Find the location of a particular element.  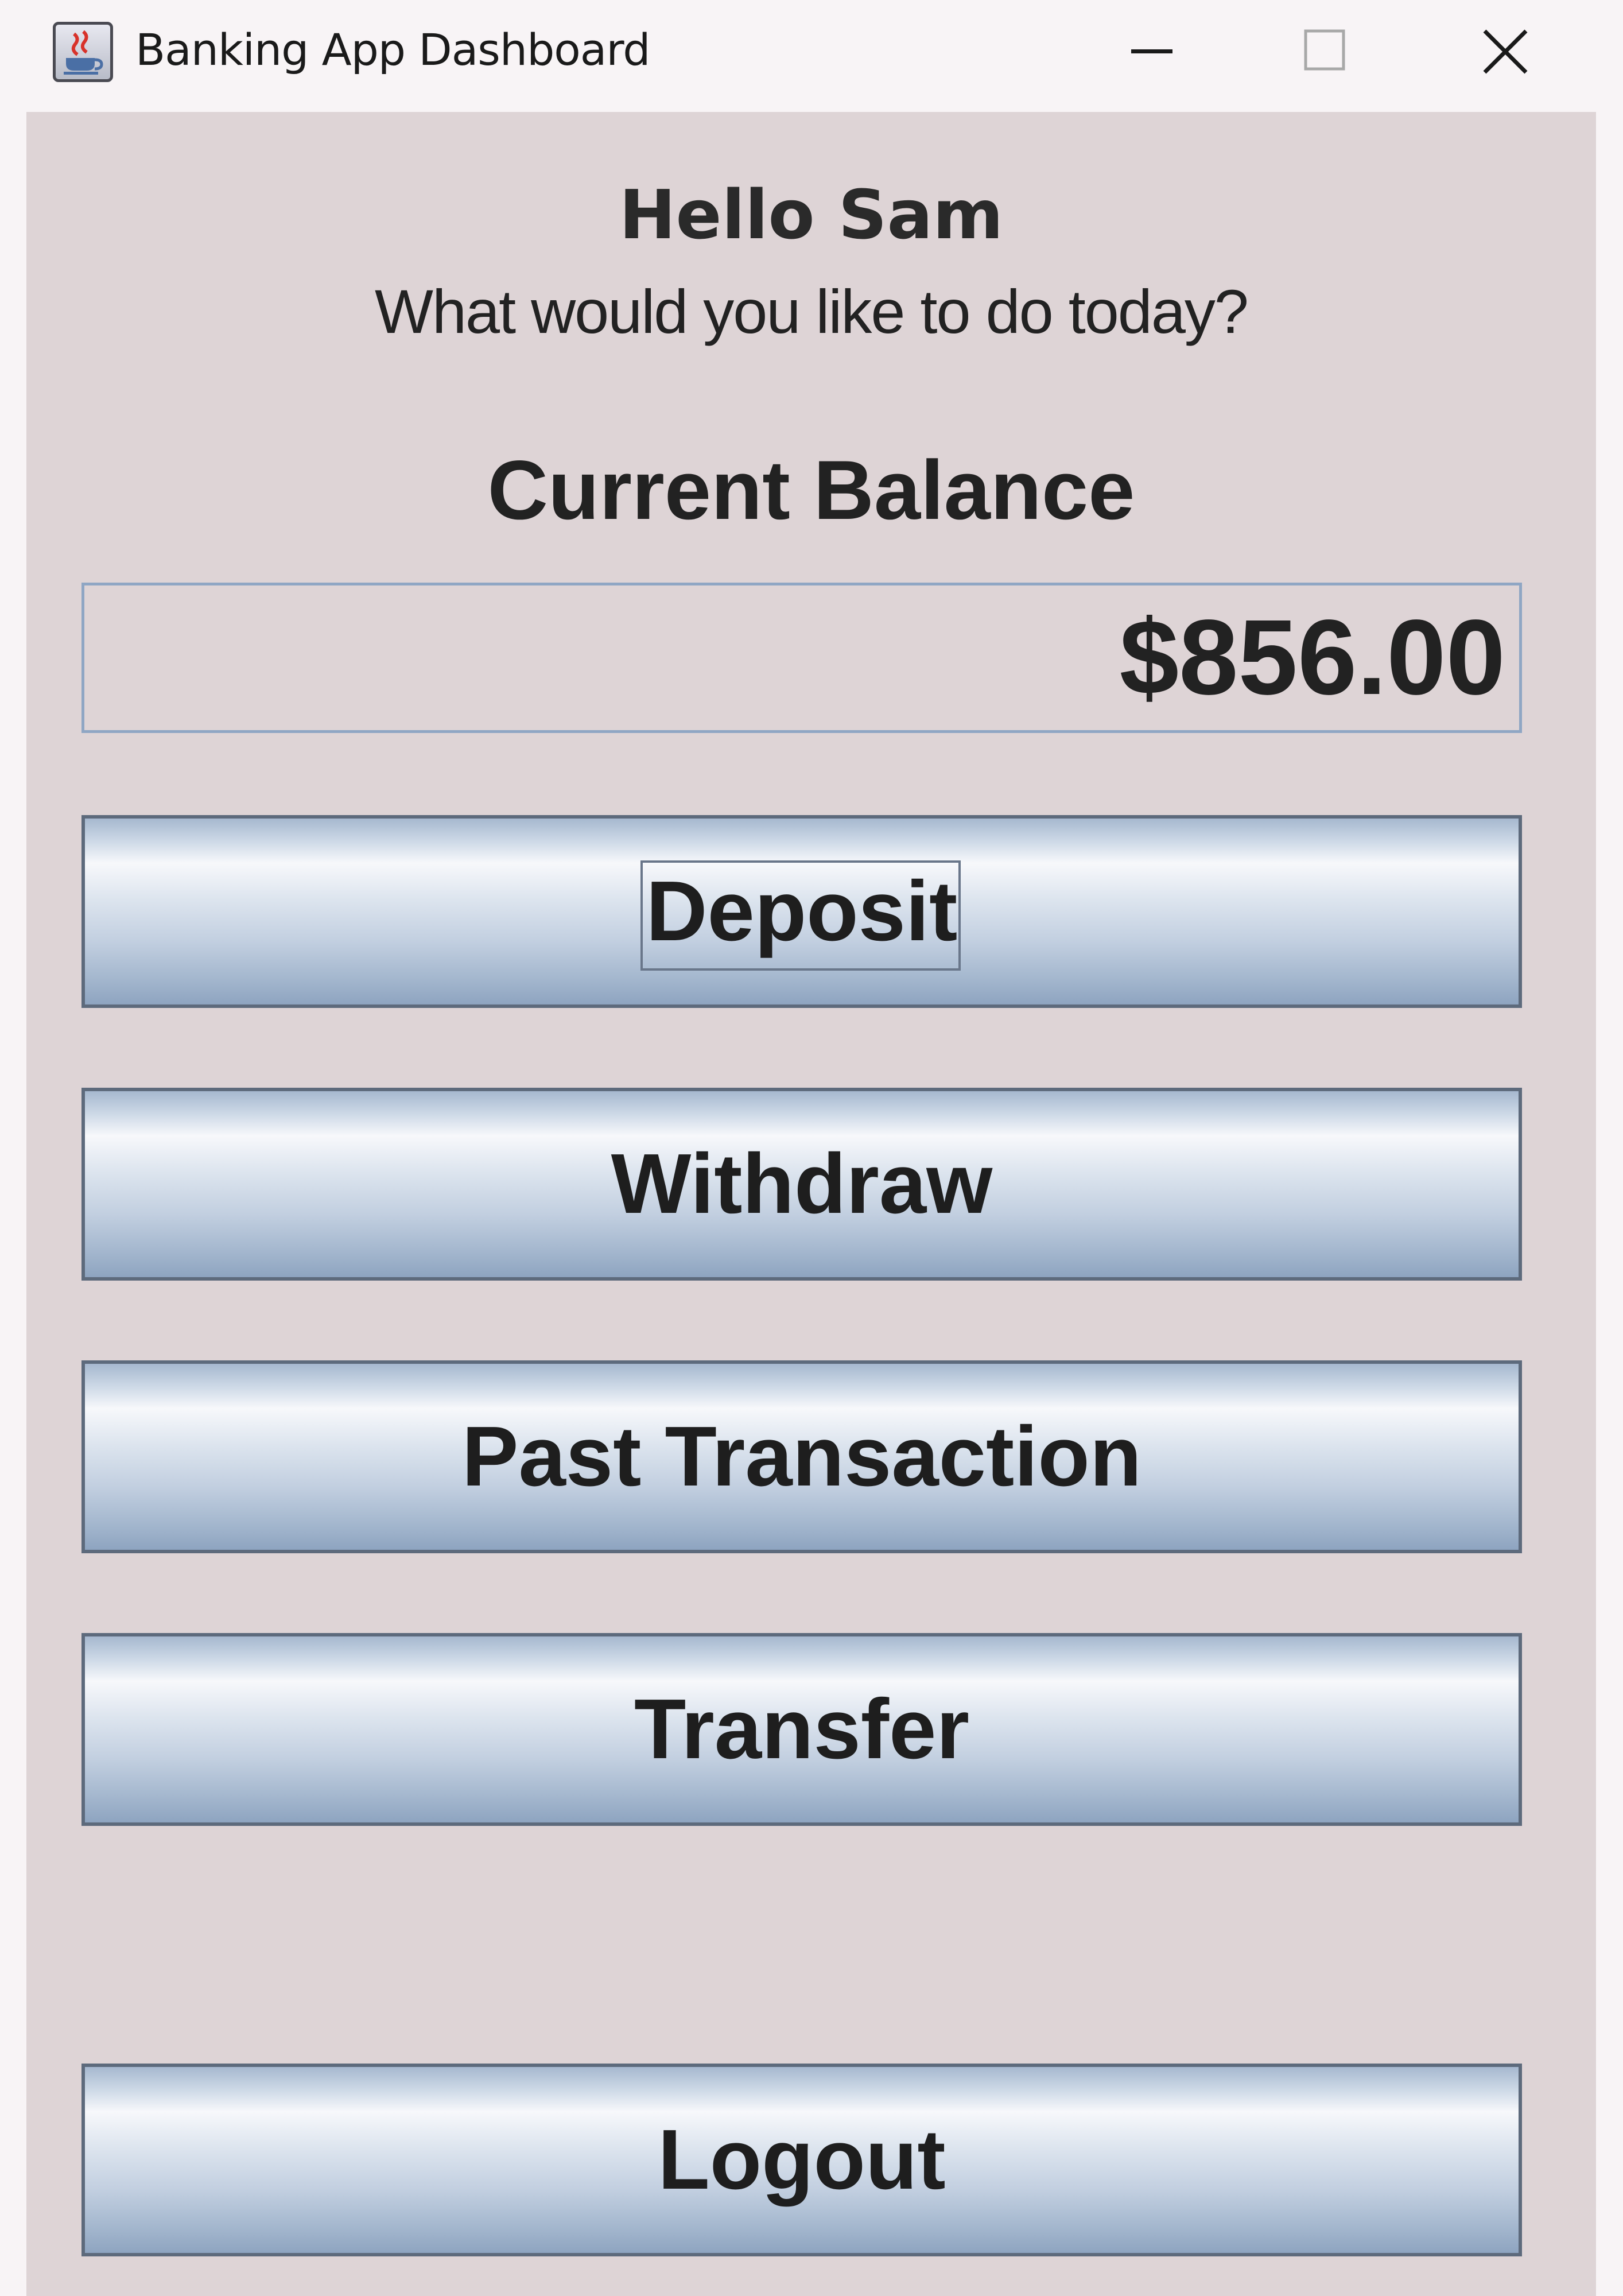

title-bar: Banking App Dashboard is located at coordinates (811, 56).